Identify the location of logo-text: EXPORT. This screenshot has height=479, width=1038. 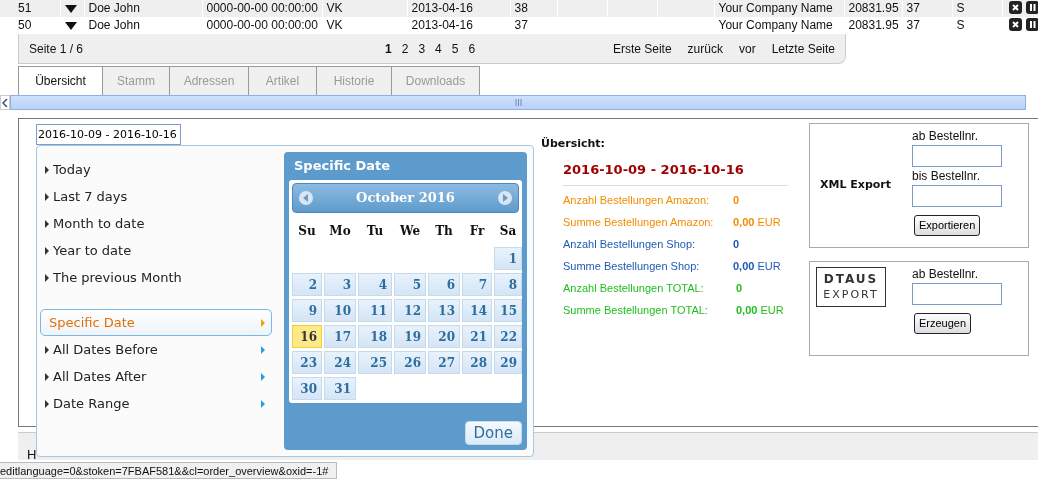
(851, 294).